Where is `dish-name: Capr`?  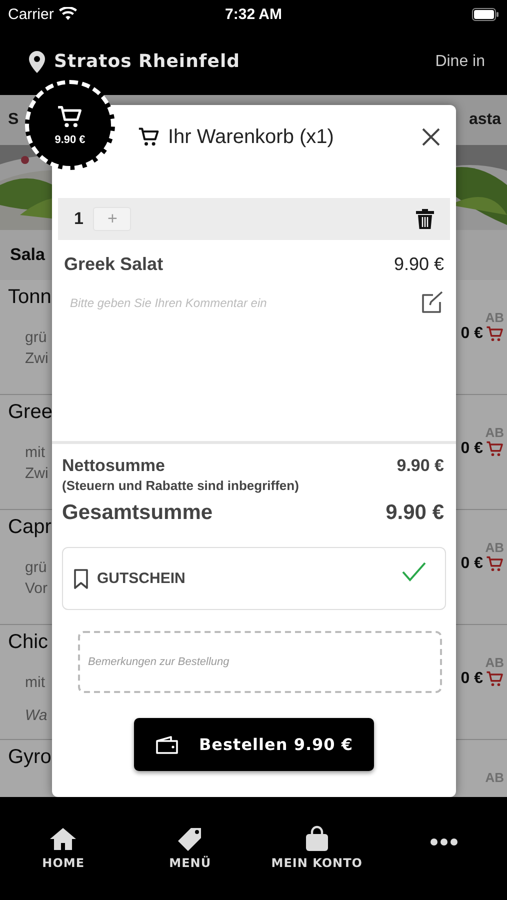
dish-name: Capr is located at coordinates (30, 527).